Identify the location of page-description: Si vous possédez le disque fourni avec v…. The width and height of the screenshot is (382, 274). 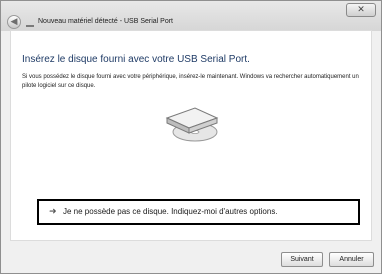
(190, 81).